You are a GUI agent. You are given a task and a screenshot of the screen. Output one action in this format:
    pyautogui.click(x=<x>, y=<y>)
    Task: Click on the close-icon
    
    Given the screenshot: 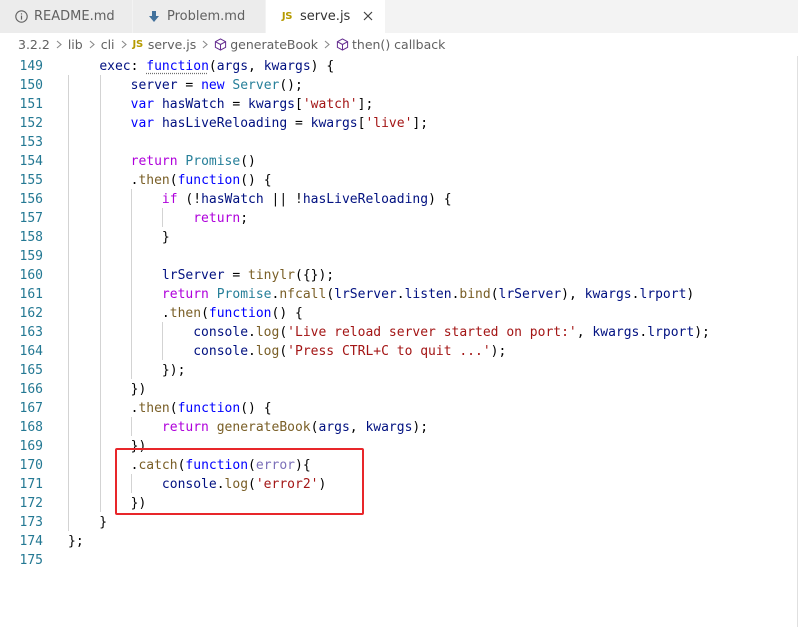 What is the action you would take?
    pyautogui.click(x=368, y=16)
    